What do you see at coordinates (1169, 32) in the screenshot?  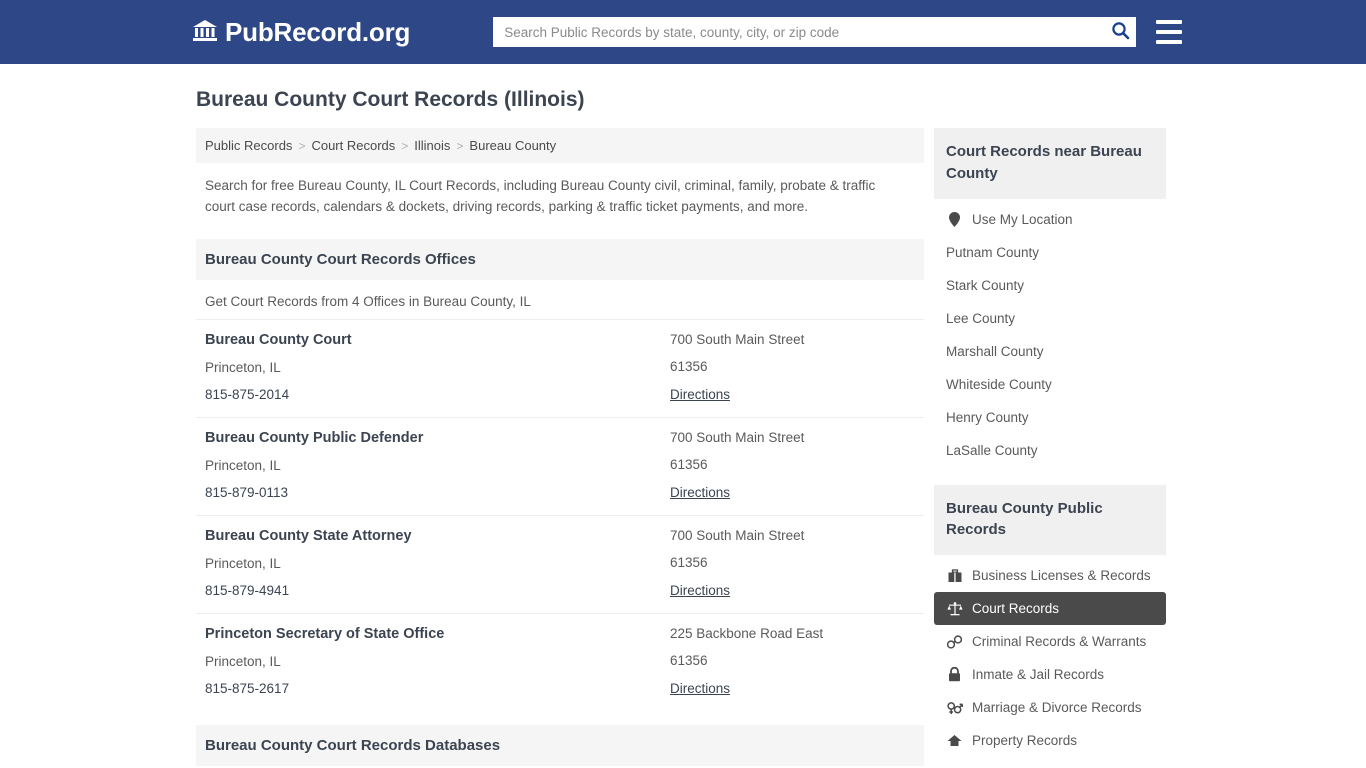 I see `hamburger-menu-icon` at bounding box center [1169, 32].